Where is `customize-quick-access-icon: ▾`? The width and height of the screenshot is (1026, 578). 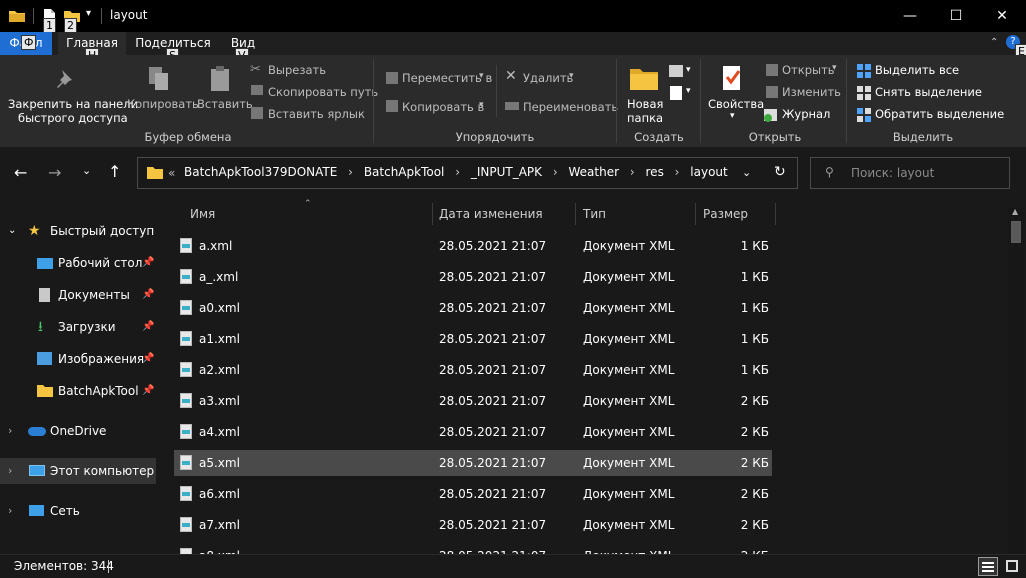
customize-quick-access-icon: ▾ is located at coordinates (88, 13).